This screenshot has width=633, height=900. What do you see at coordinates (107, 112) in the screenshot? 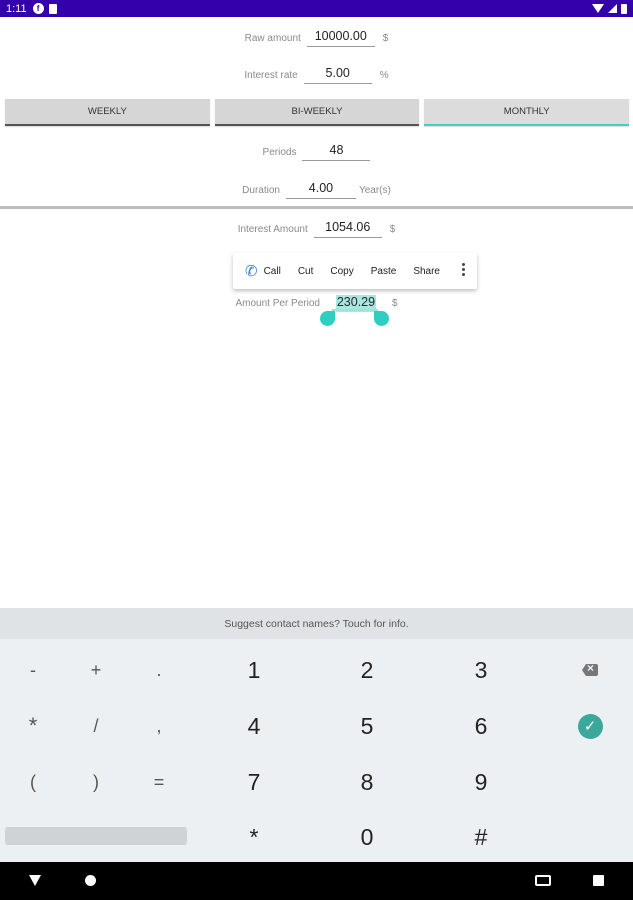
I see `weekly-button: WEEKLY` at bounding box center [107, 112].